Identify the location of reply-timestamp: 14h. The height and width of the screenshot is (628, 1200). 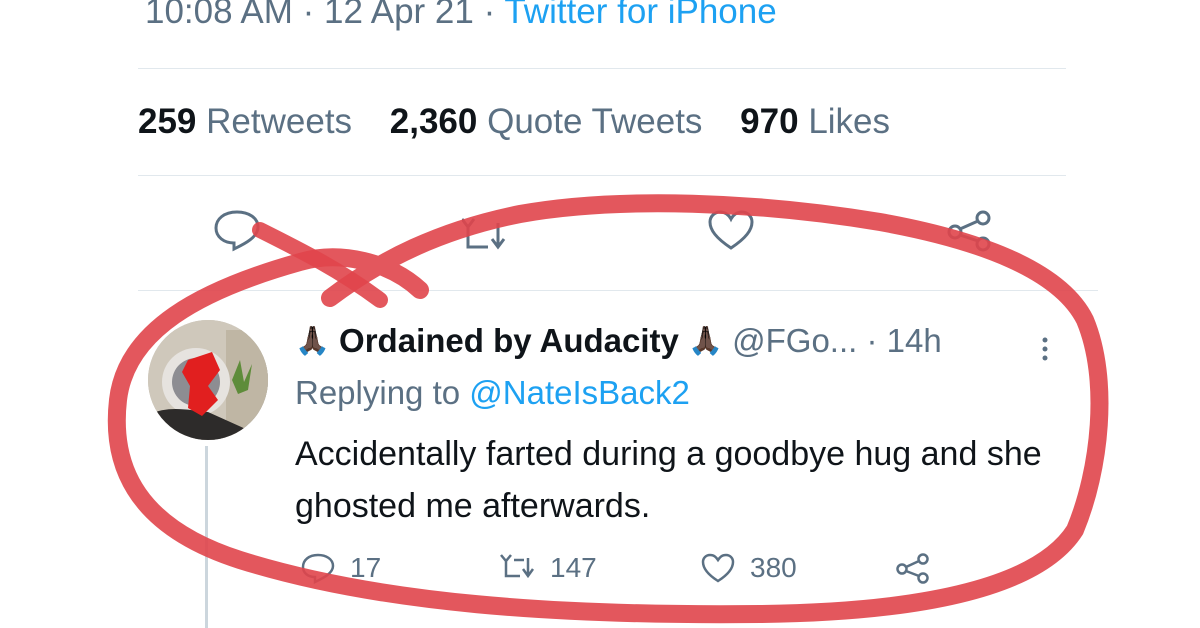
(914, 340).